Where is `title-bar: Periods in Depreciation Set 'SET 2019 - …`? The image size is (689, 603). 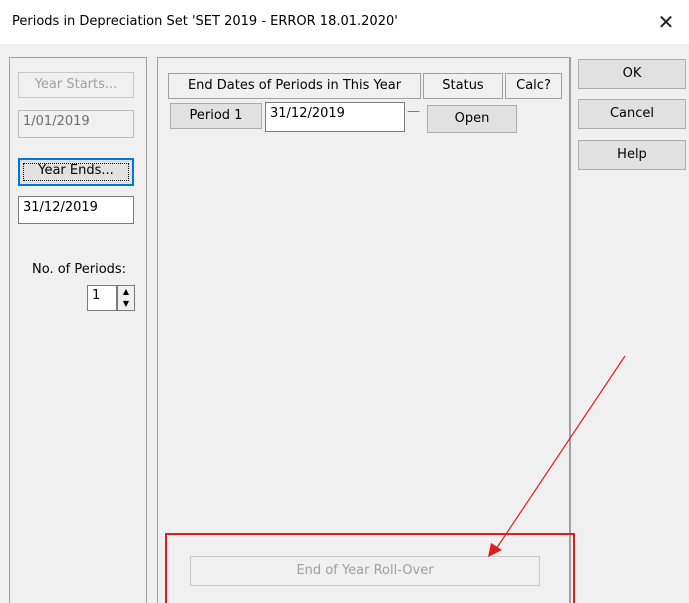
title-bar: Periods in Depreciation Set 'SET 2019 - … is located at coordinates (344, 22).